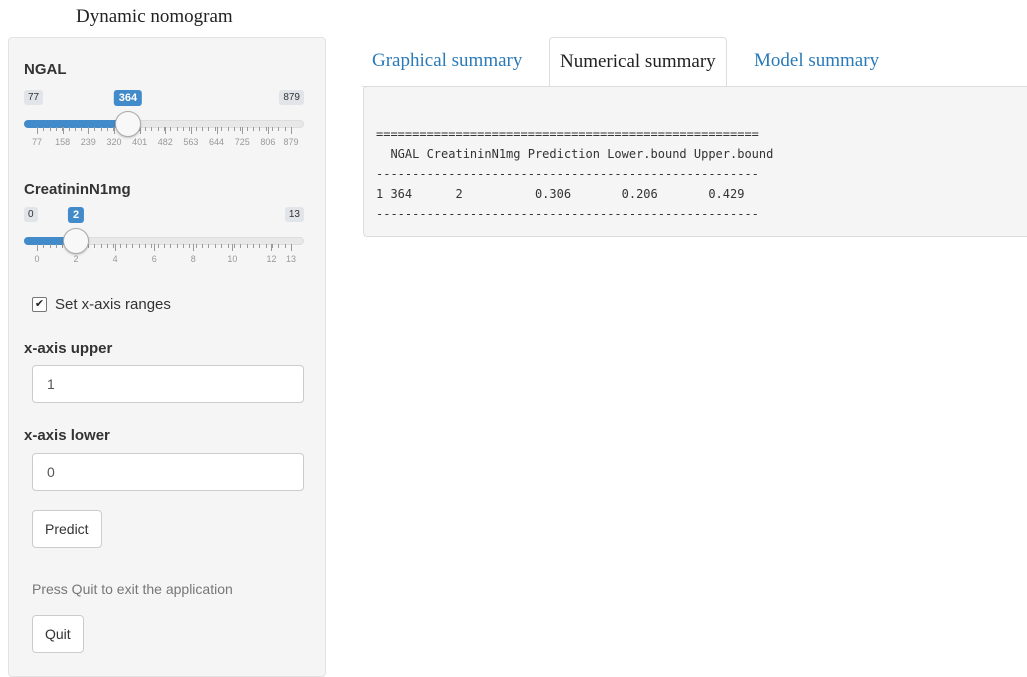  What do you see at coordinates (114, 142) in the screenshot?
I see `ngal-tick-label: 320` at bounding box center [114, 142].